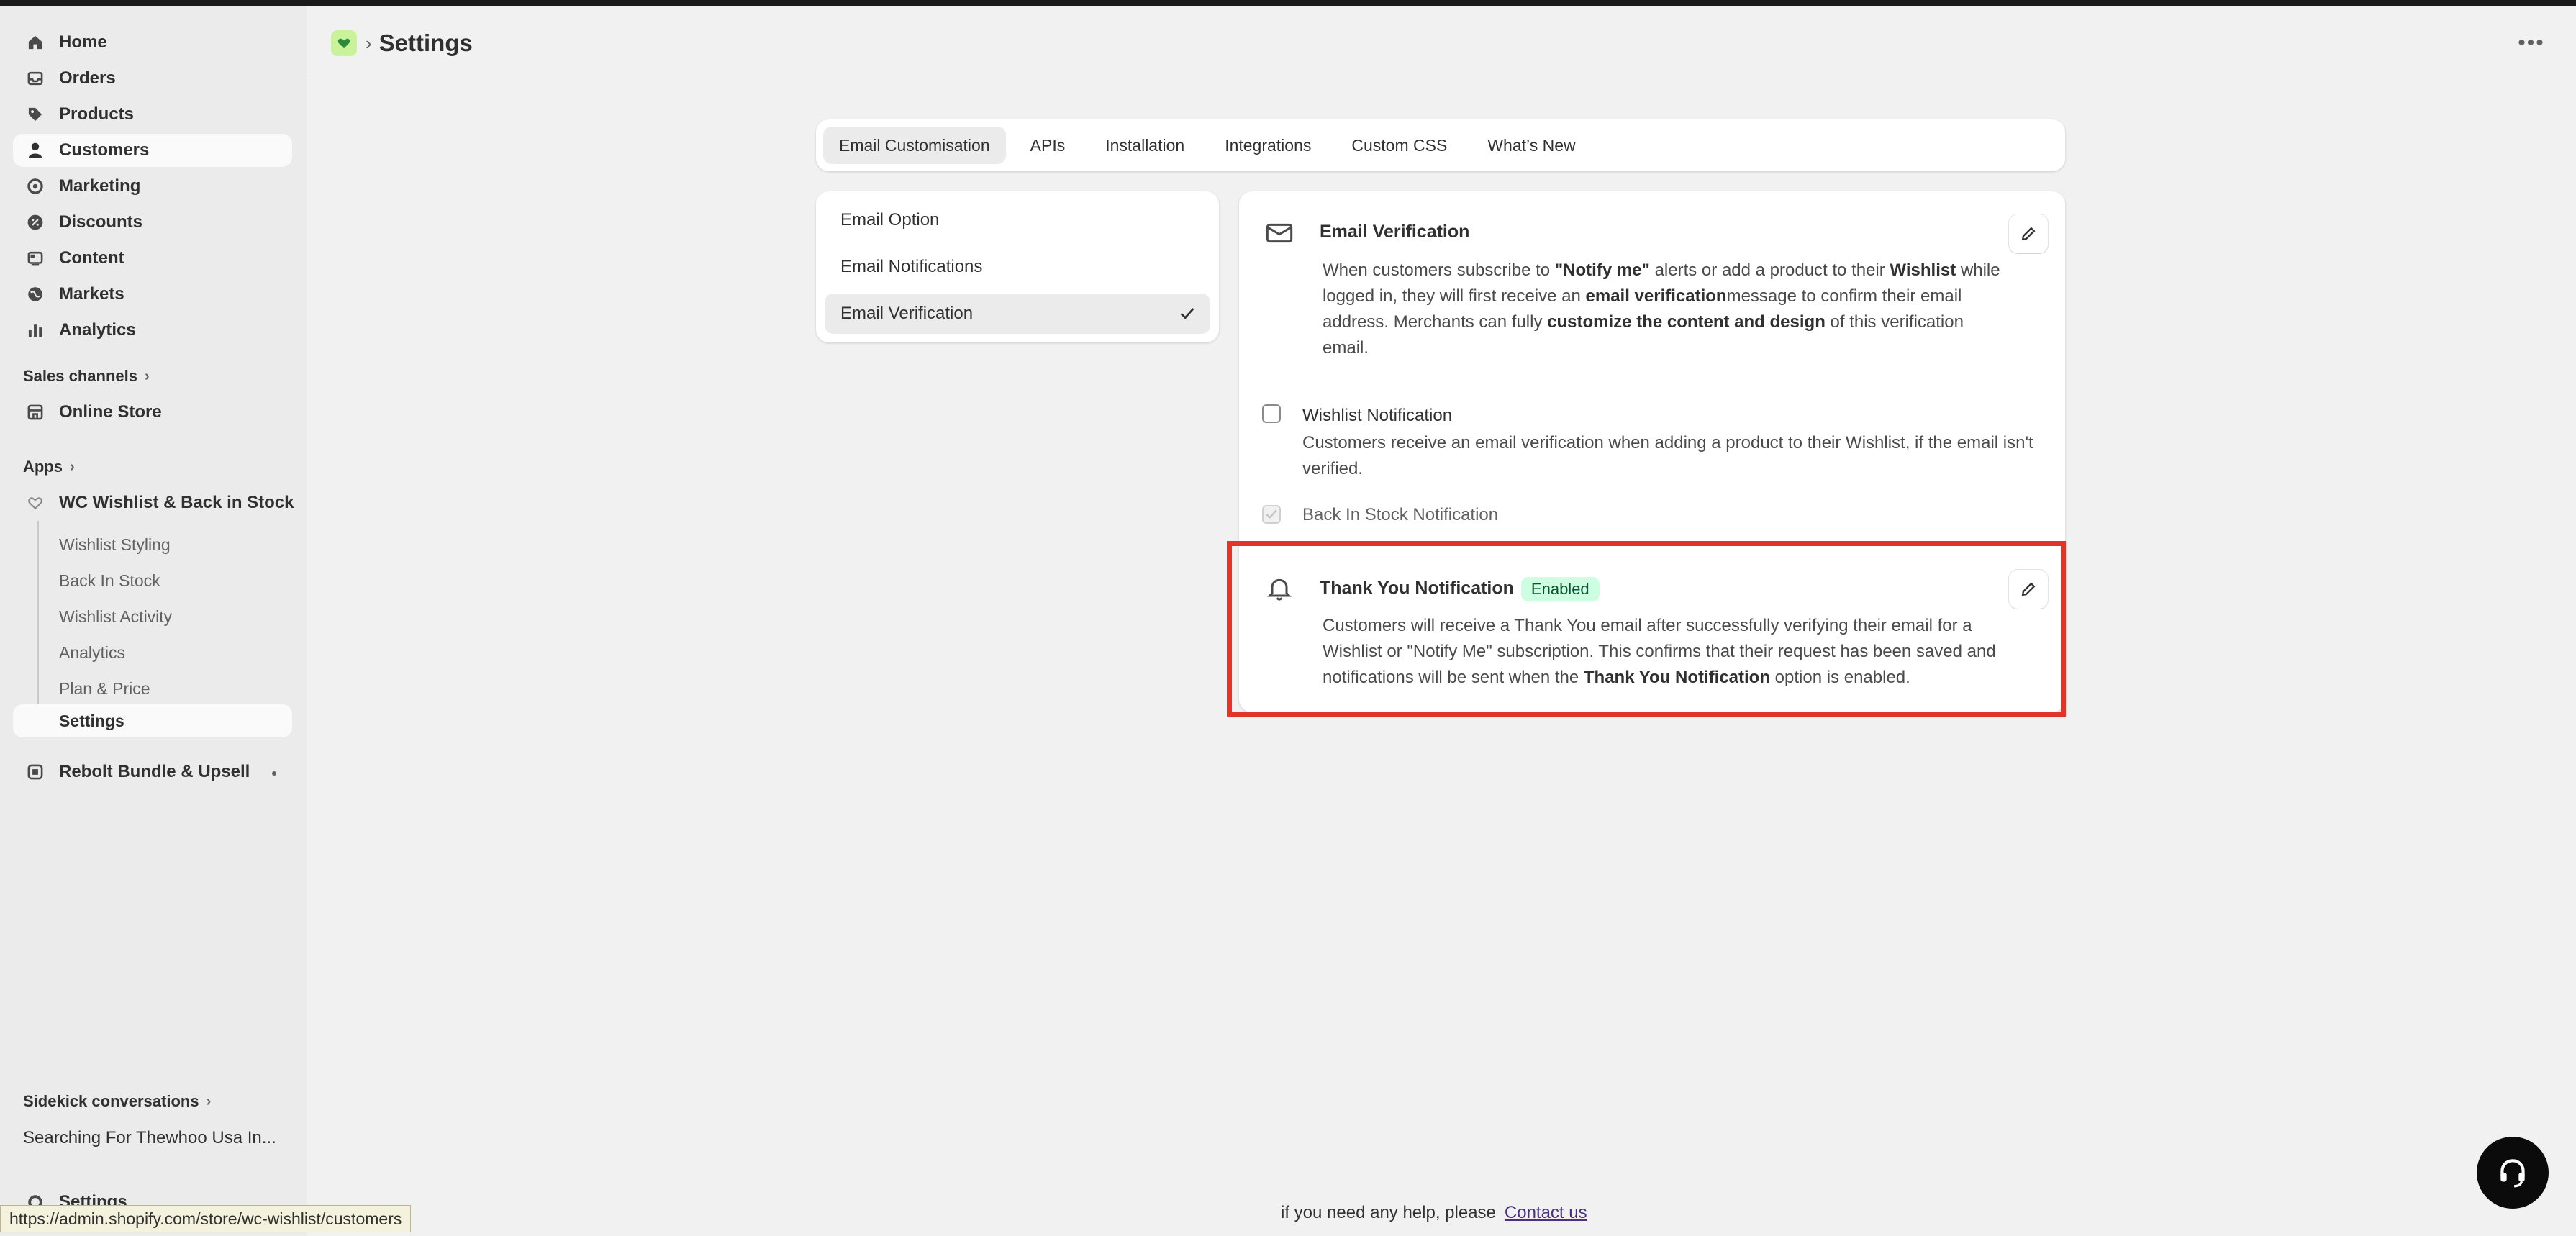 This screenshot has width=2576, height=1236. Describe the element at coordinates (1646, 629) in the screenshot. I see `highlight-box` at that location.